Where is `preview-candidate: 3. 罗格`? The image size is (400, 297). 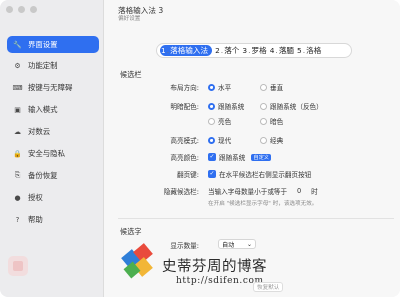 preview-candidate: 3. 罗格 is located at coordinates (254, 50).